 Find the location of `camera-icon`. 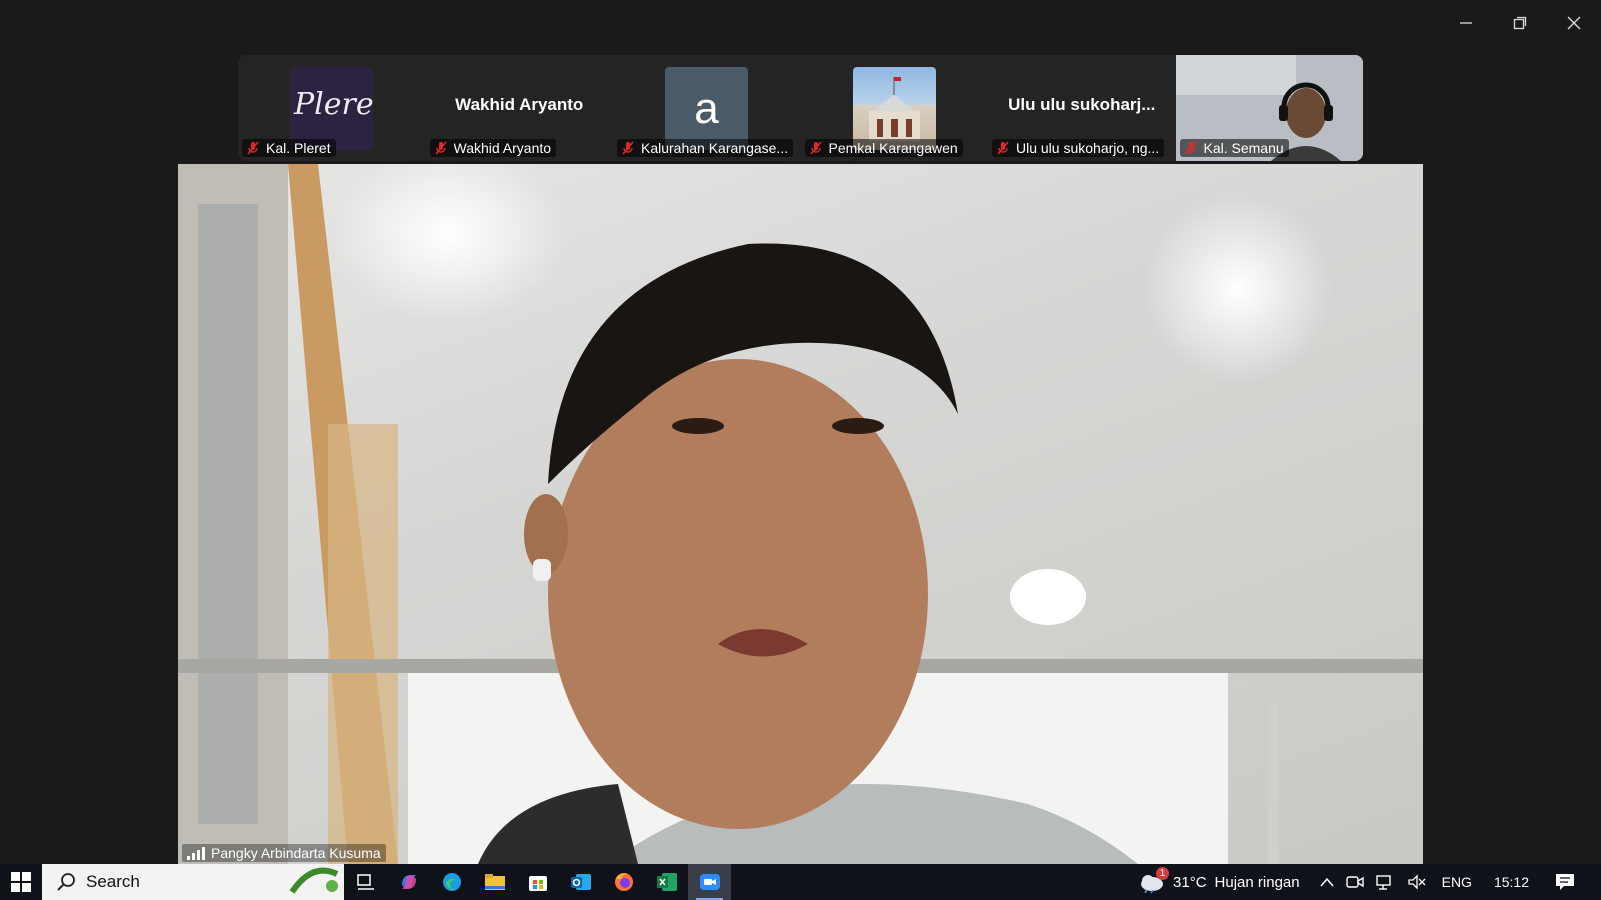

camera-icon is located at coordinates (1354, 882).